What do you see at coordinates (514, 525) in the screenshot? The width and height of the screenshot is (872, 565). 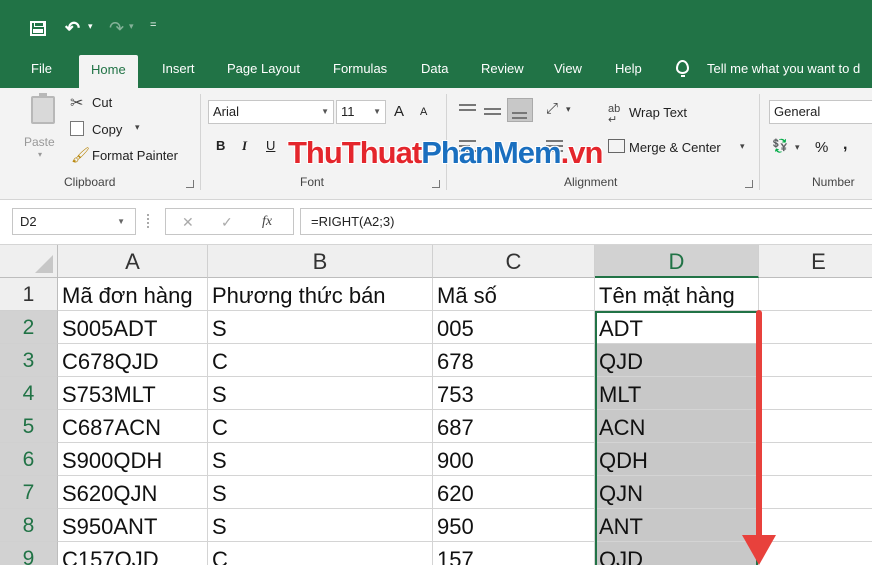 I see `cell-c8: 950` at bounding box center [514, 525].